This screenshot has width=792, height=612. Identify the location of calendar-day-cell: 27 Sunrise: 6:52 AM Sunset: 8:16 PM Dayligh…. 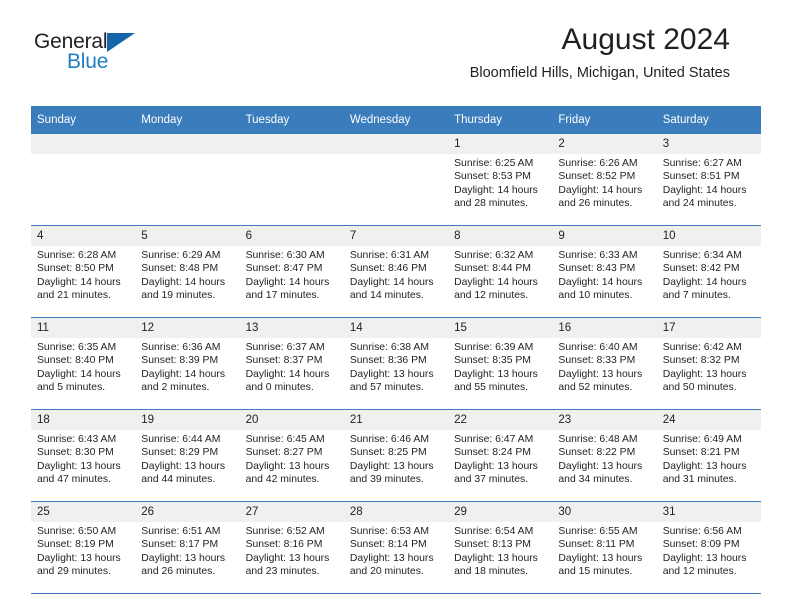
(291, 547).